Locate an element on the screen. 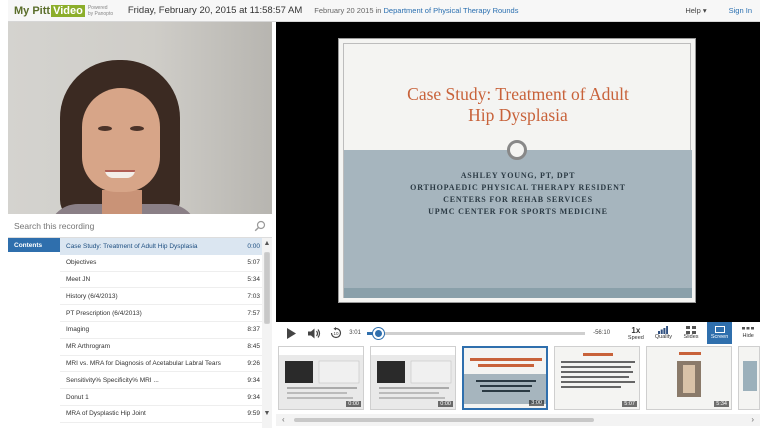 The image size is (768, 439). screen-button: Screen is located at coordinates (719, 333).